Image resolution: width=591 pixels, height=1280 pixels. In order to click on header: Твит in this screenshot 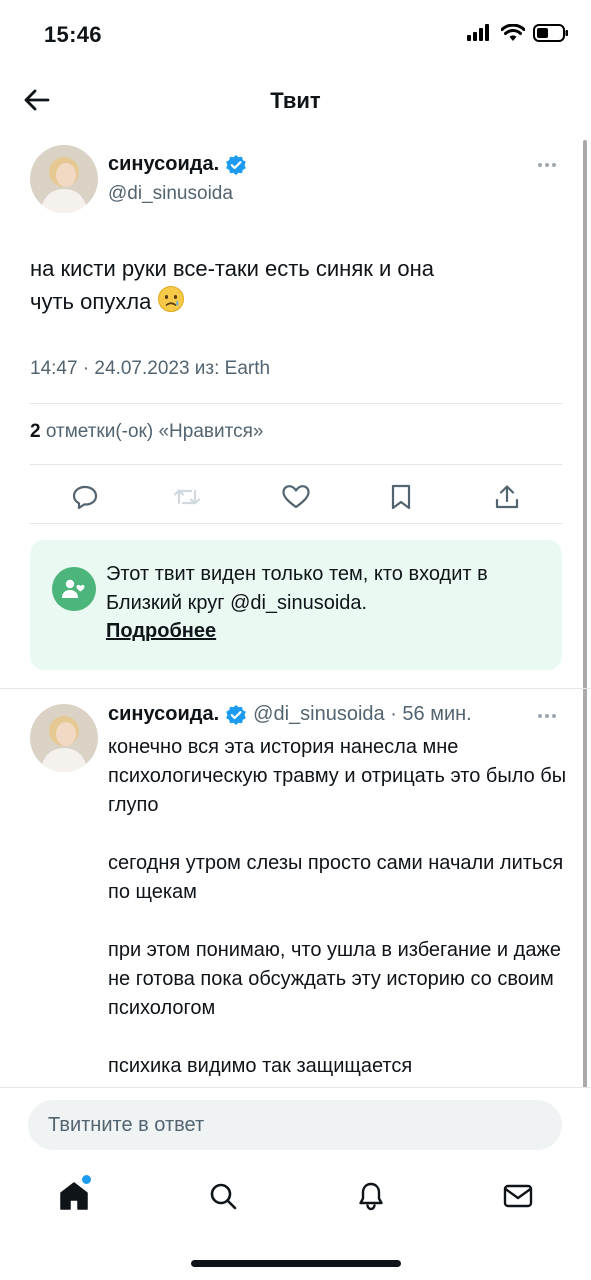, I will do `click(295, 101)`.